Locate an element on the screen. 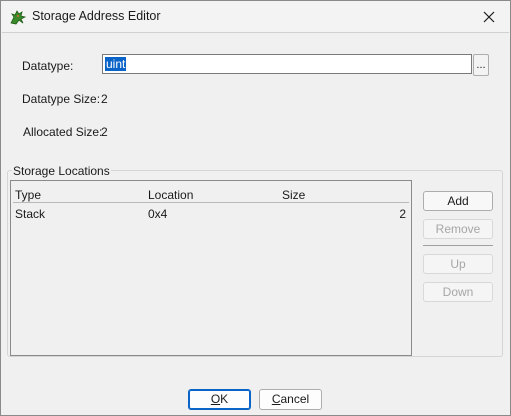 The height and width of the screenshot is (416, 511). up-button: Up is located at coordinates (458, 264).